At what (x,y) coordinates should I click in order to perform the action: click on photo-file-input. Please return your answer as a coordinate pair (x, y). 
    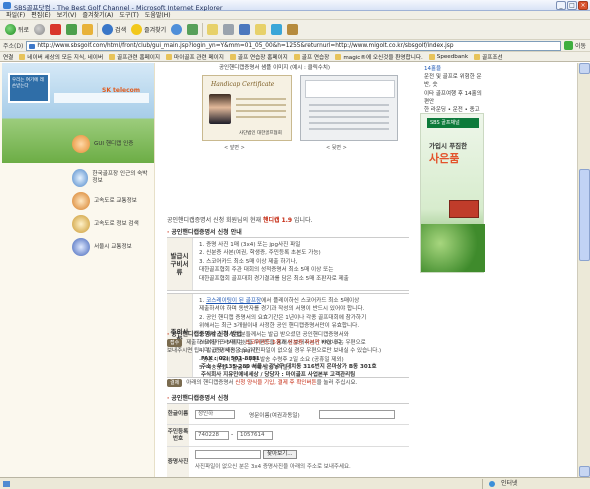
    Looking at the image, I should click on (228, 454).